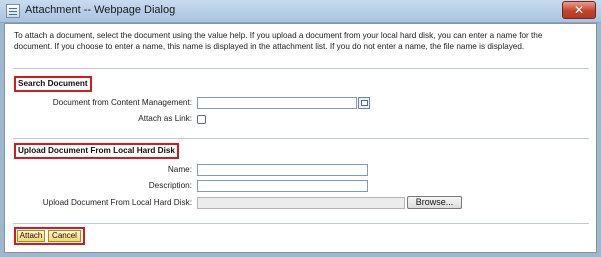 This screenshot has height=257, width=601. Describe the element at coordinates (96, 151) in the screenshot. I see `upload-document-heading: Upload Document From Local Hard Disk` at that location.